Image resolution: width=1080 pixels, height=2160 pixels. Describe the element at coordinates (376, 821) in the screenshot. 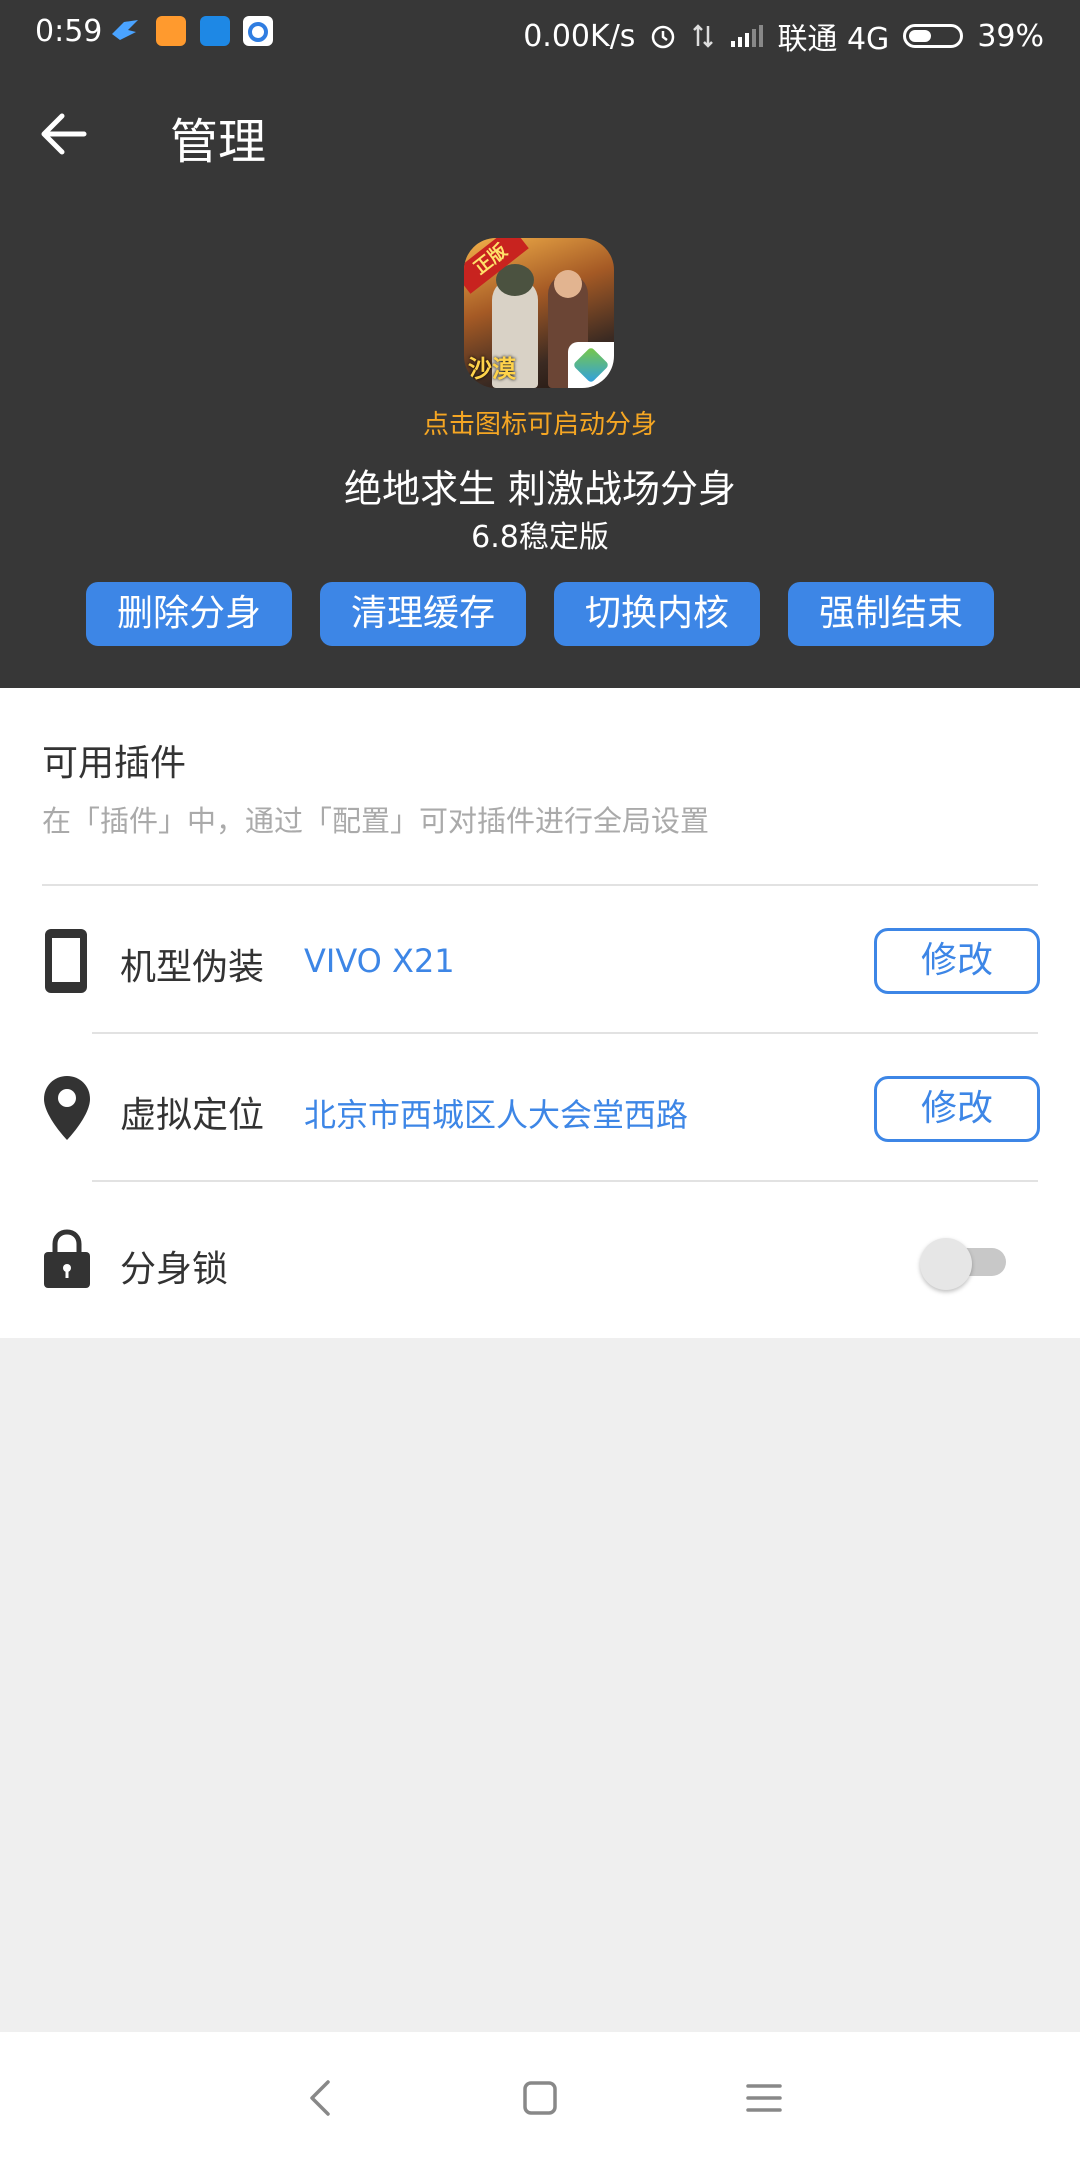

I see `plugins-subtitle: 在「插件」中，通过「配置」可对插件进行全局设置` at that location.